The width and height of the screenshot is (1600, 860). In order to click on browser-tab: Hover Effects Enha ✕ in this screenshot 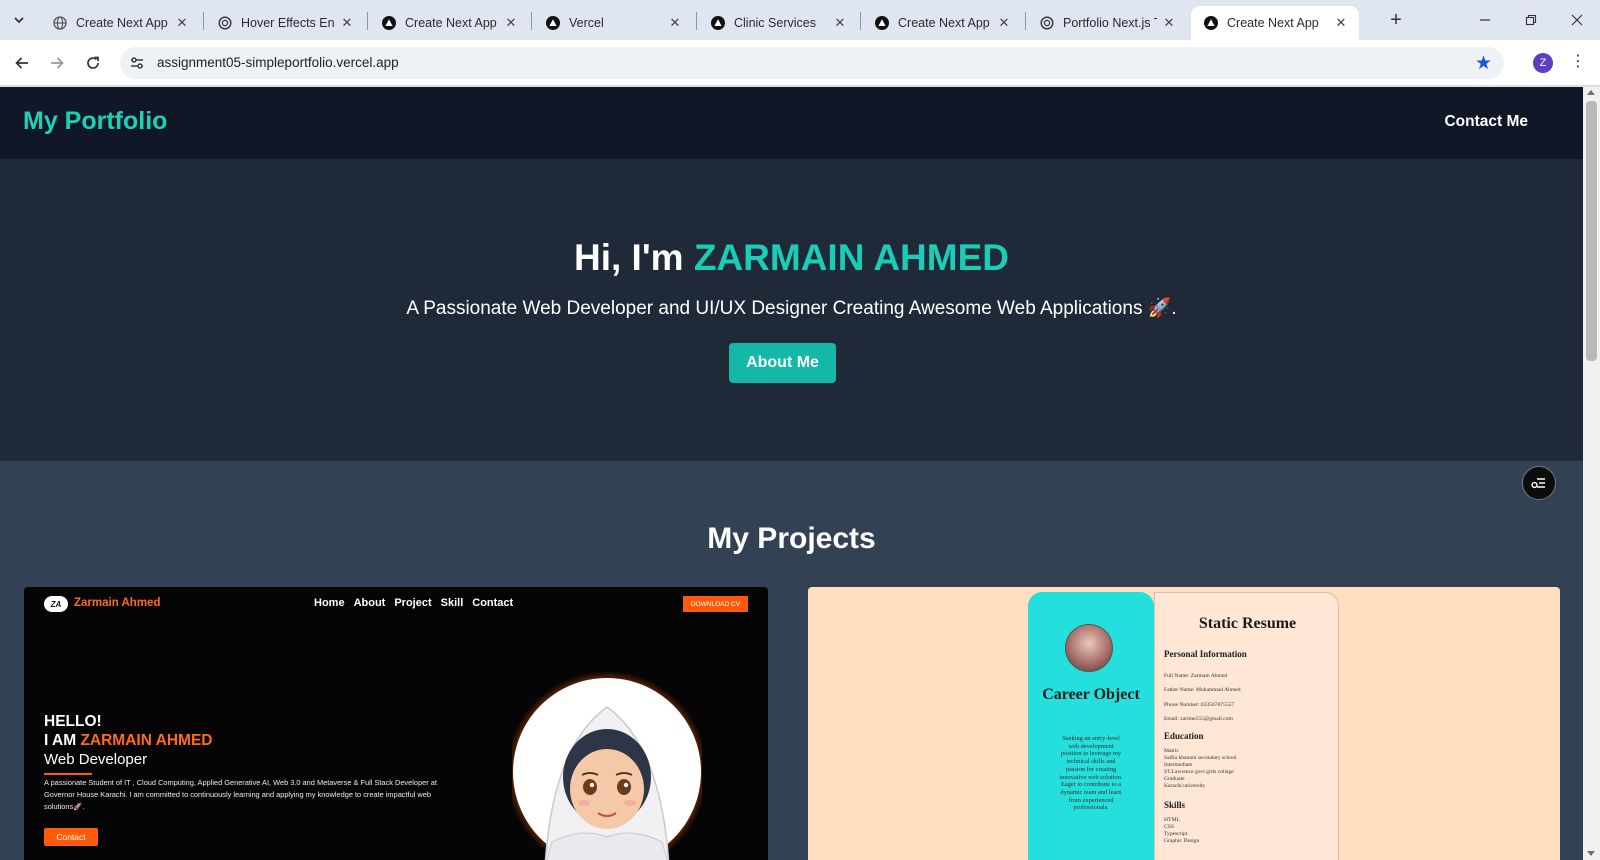, I will do `click(285, 23)`.